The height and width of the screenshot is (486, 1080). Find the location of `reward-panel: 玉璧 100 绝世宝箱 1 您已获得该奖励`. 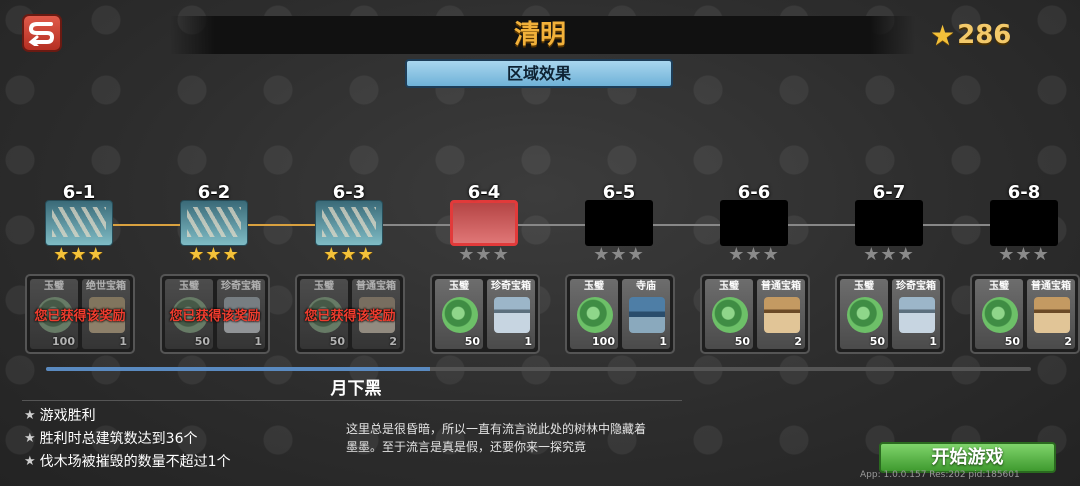

reward-panel: 玉璧 100 绝世宝箱 1 您已获得该奖励 is located at coordinates (80, 314).